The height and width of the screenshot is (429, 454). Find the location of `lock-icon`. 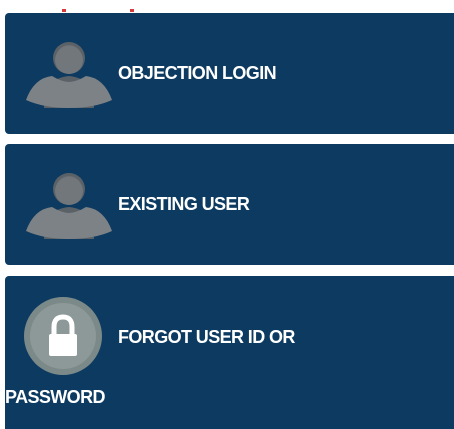

lock-icon is located at coordinates (63, 336).